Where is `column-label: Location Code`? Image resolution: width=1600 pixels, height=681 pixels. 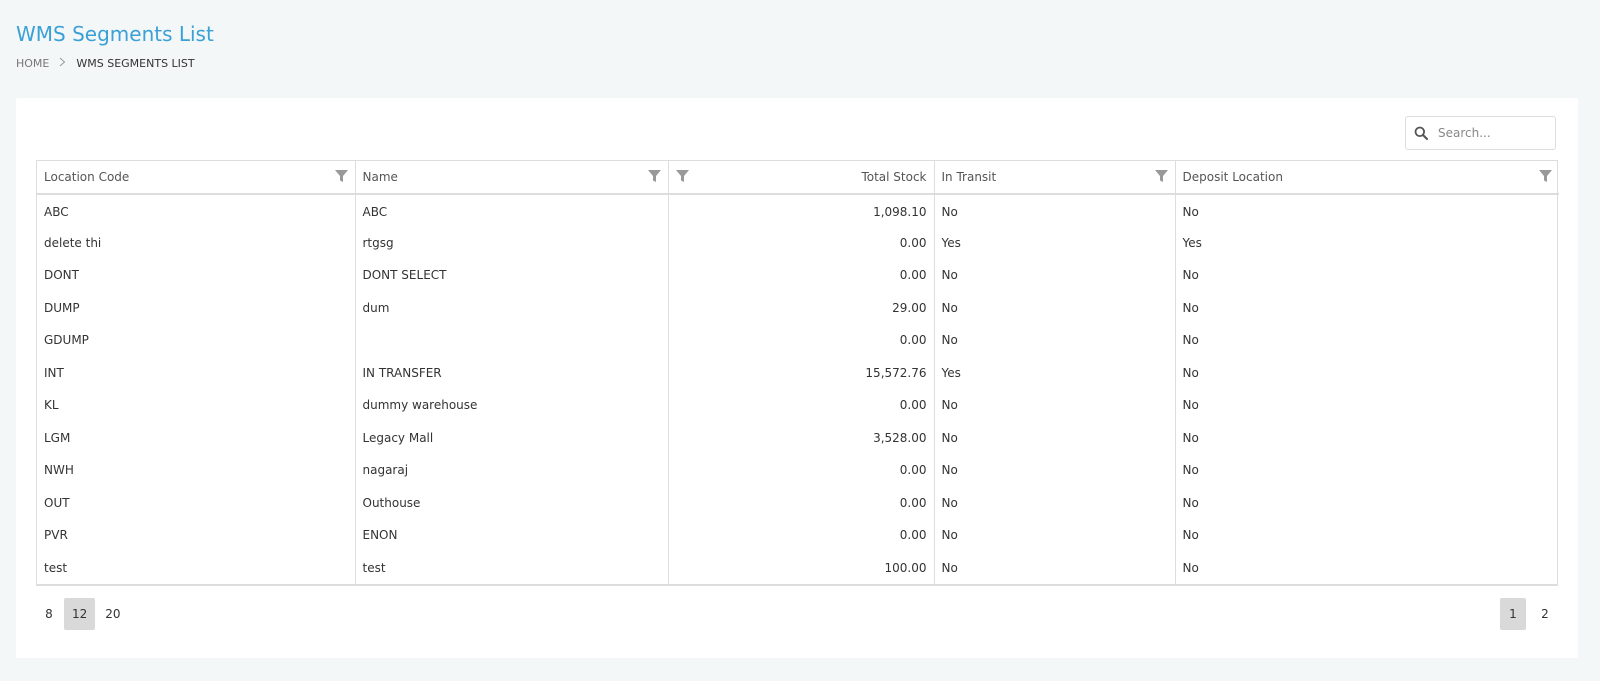
column-label: Location Code is located at coordinates (87, 177).